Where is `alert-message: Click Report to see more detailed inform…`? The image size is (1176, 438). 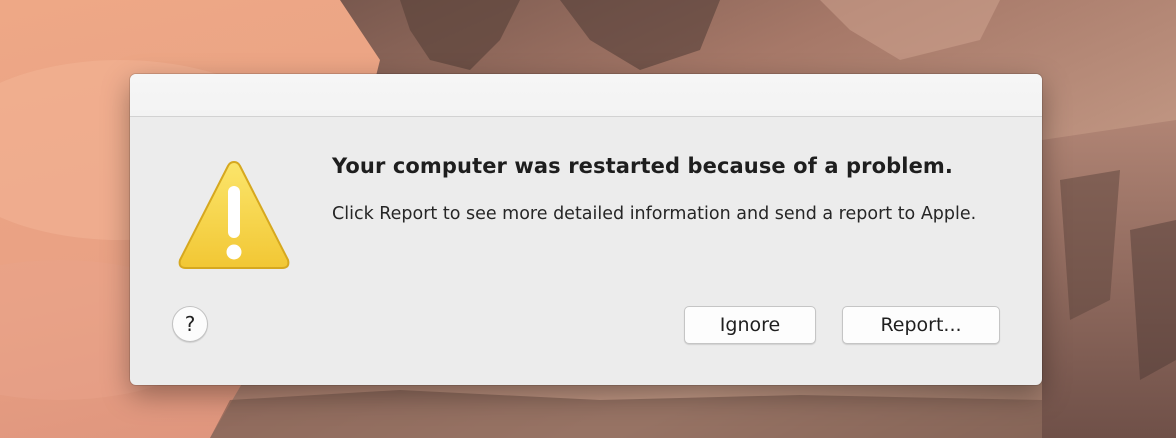 alert-message: Click Report to see more detailed inform… is located at coordinates (654, 214).